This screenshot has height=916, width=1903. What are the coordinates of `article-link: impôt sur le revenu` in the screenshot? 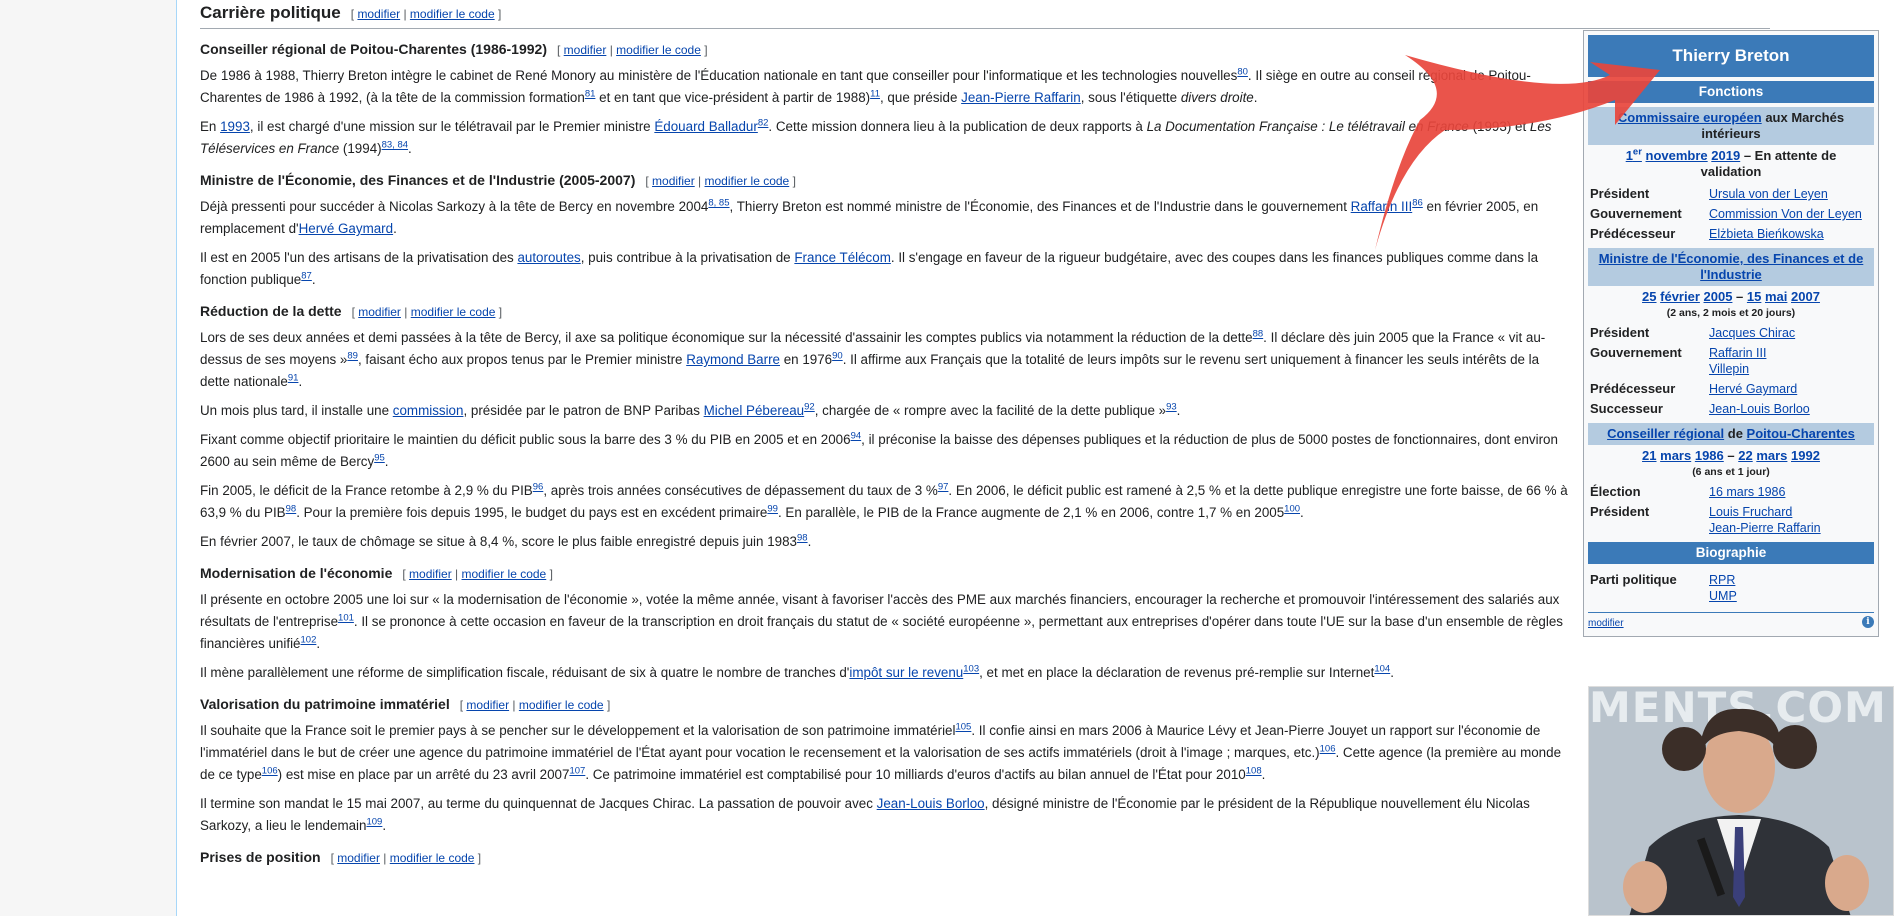 It's located at (906, 672).